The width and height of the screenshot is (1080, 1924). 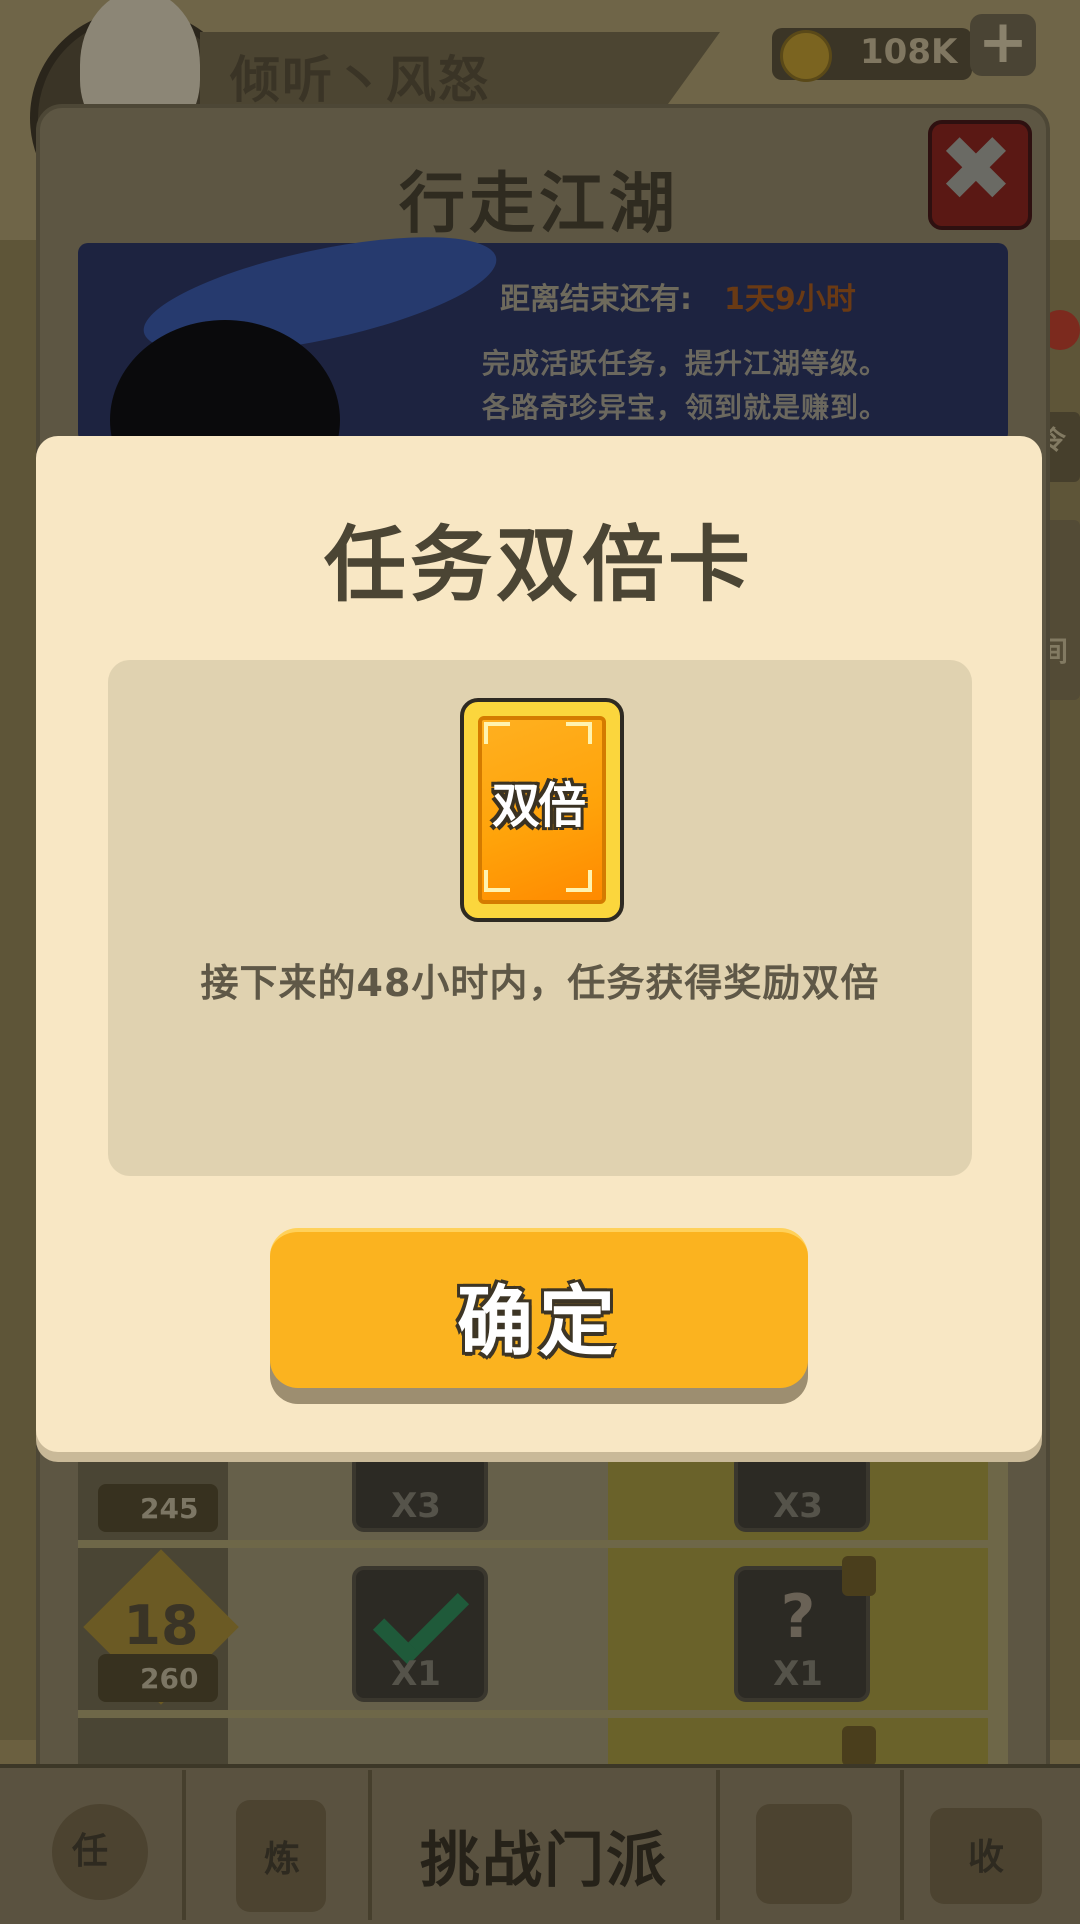 I want to click on nav-task-label: 任, so click(x=90, y=1851).